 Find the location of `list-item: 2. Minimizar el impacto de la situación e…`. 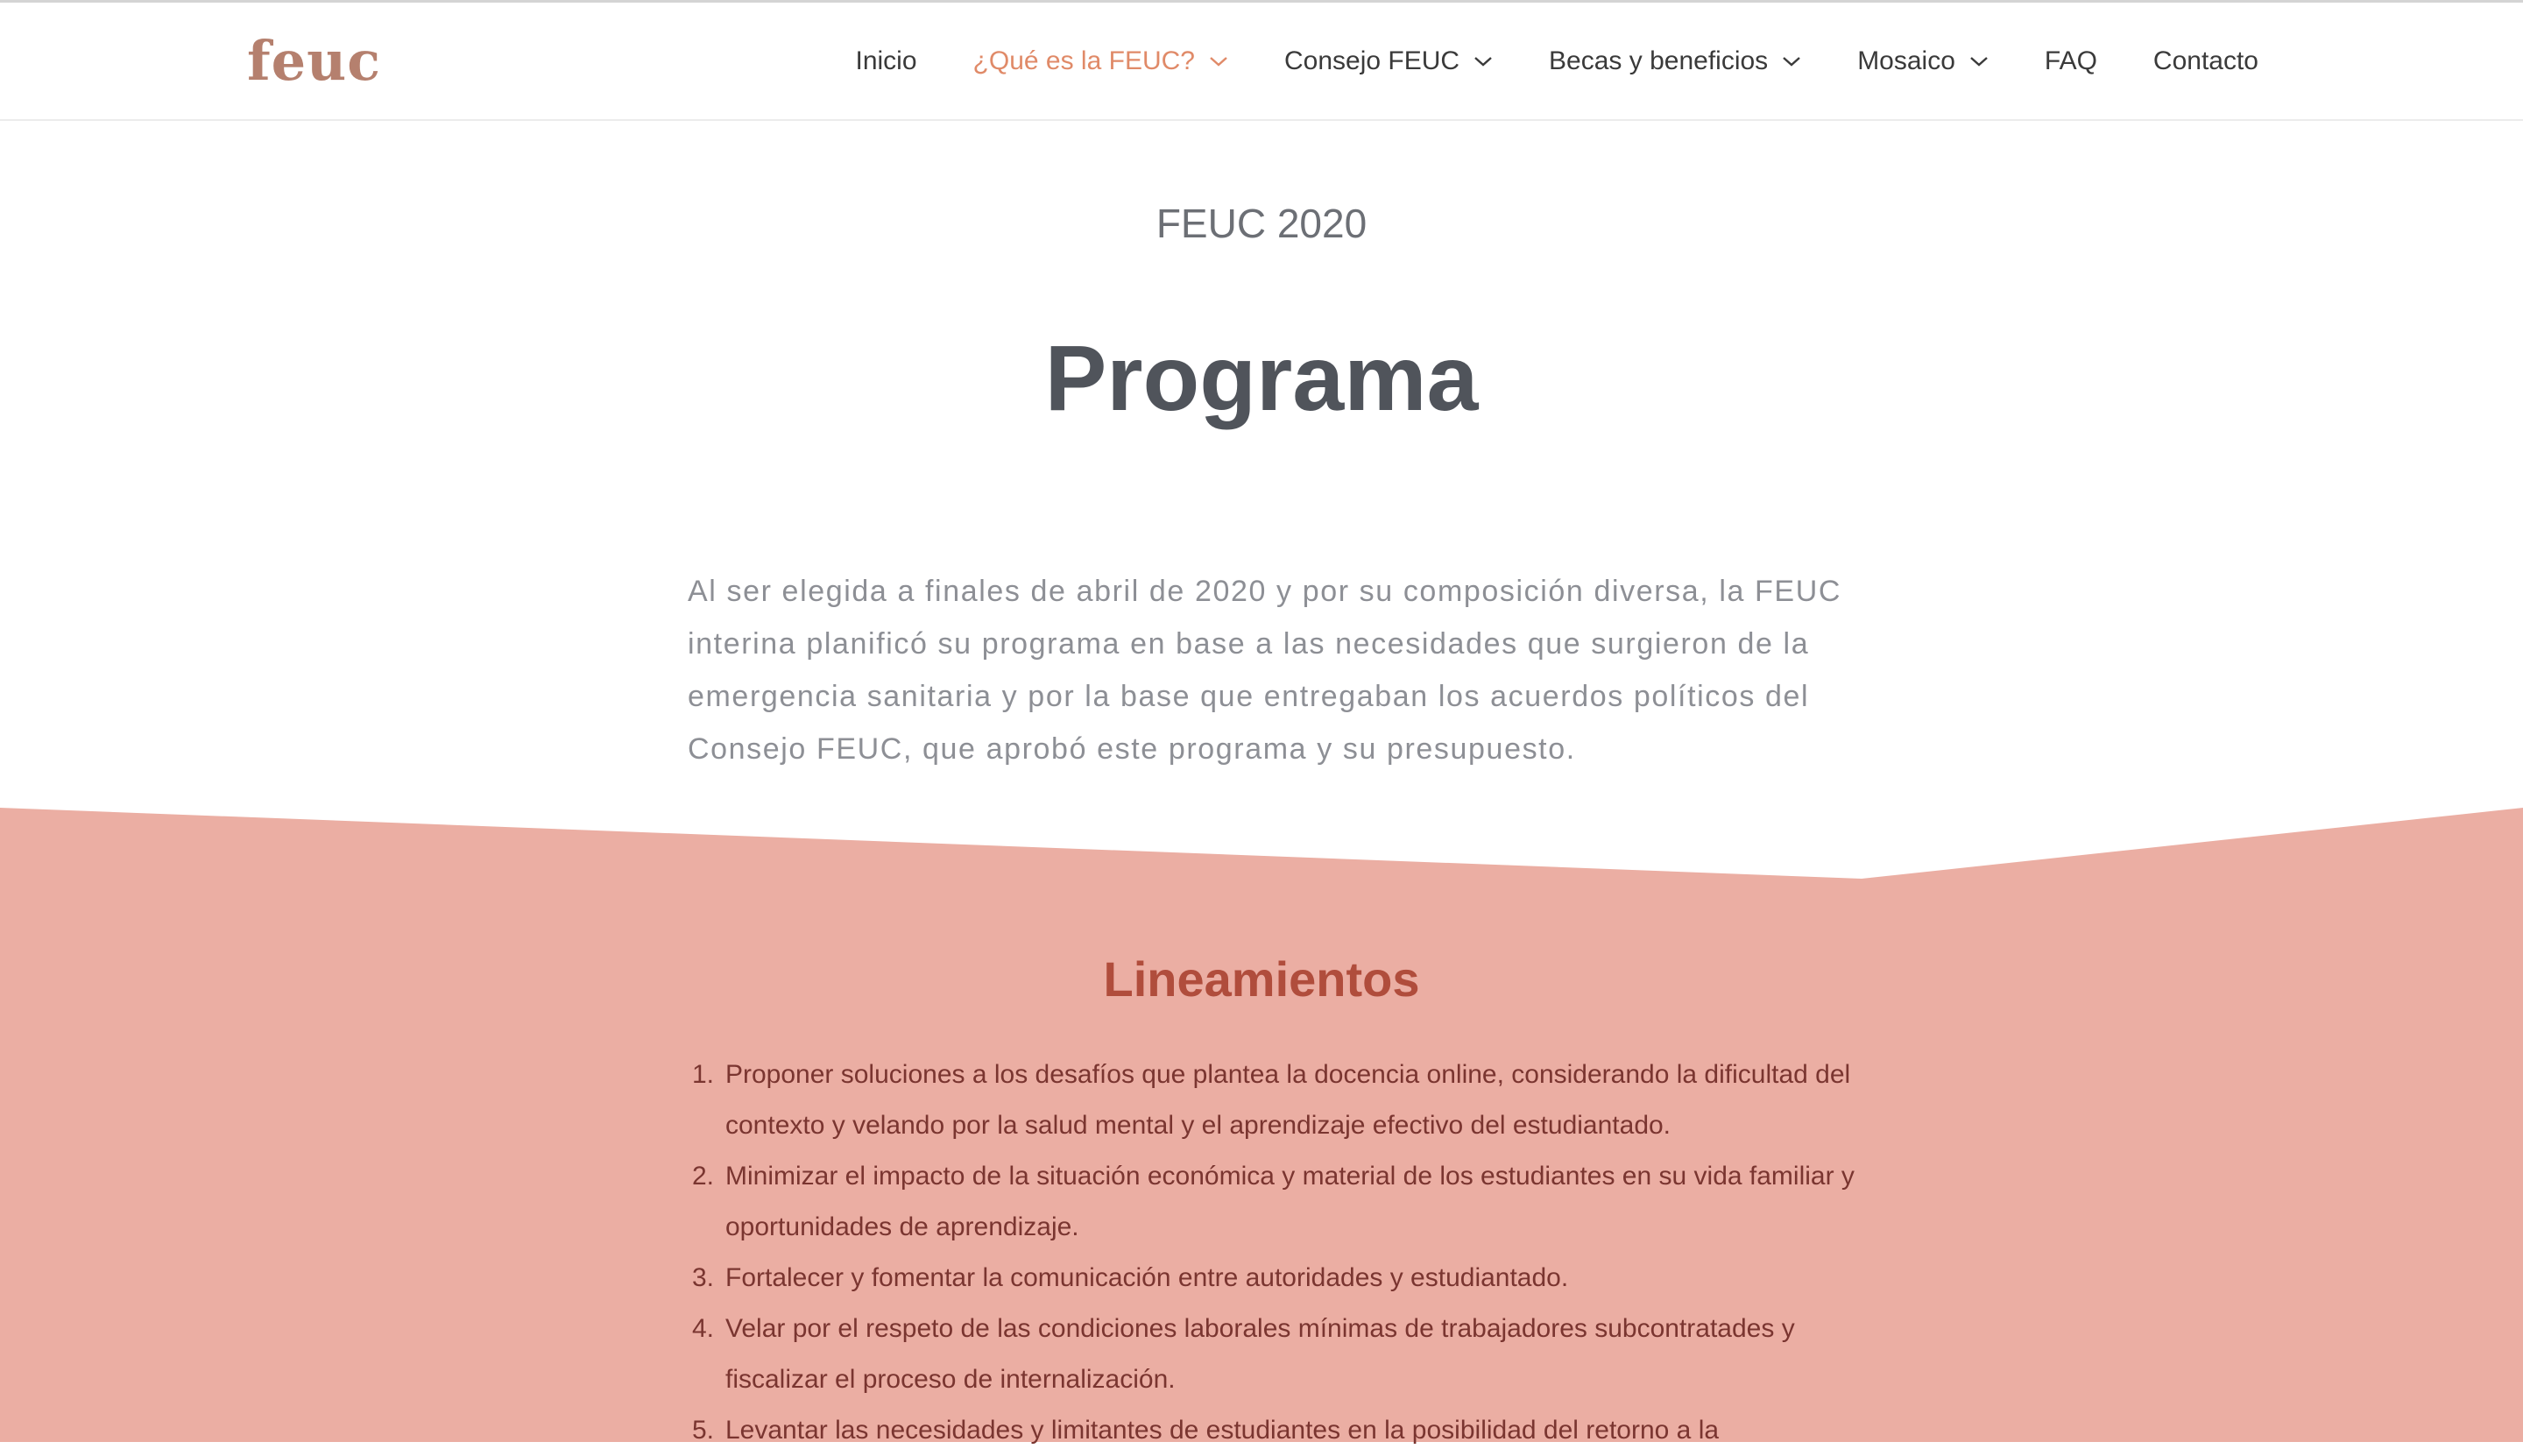

list-item: 2. Minimizar el impacto de la situación e… is located at coordinates (1283, 1202).